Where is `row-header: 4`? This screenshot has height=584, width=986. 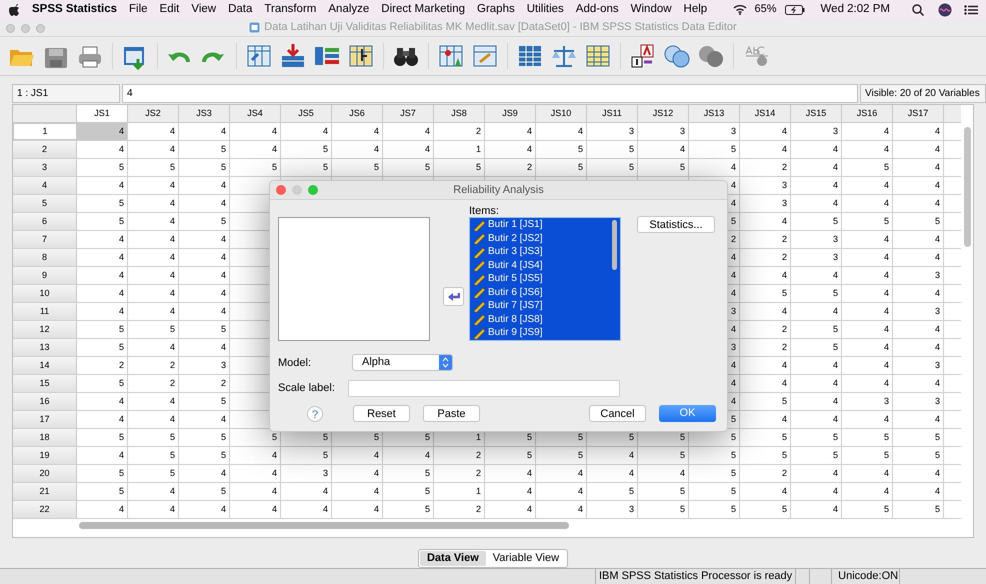 row-header: 4 is located at coordinates (45, 185).